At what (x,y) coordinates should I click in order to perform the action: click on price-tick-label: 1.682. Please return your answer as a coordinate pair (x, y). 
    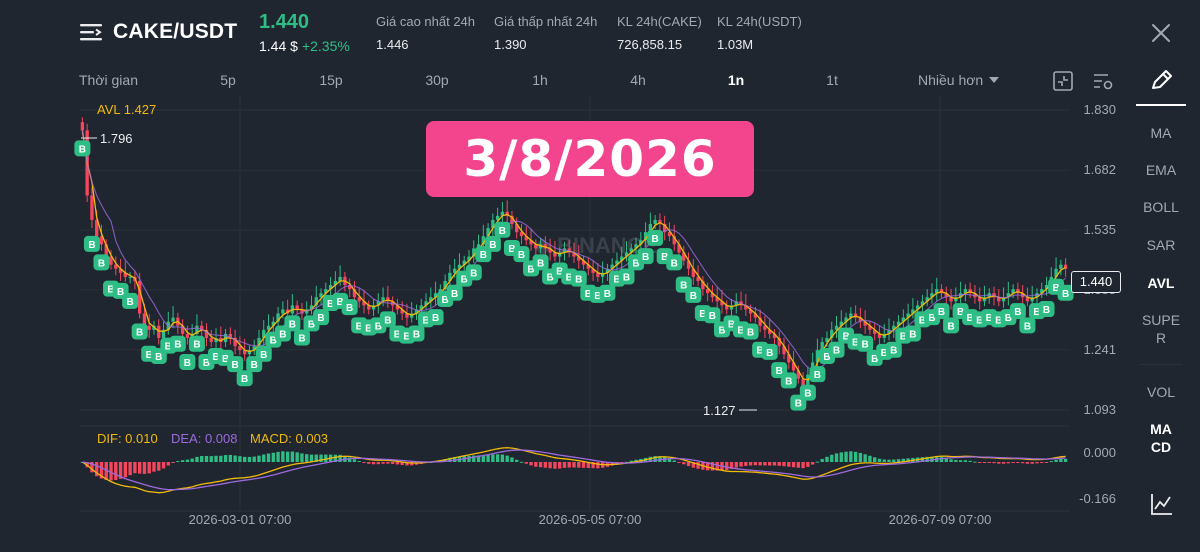
    Looking at the image, I should click on (1099, 169).